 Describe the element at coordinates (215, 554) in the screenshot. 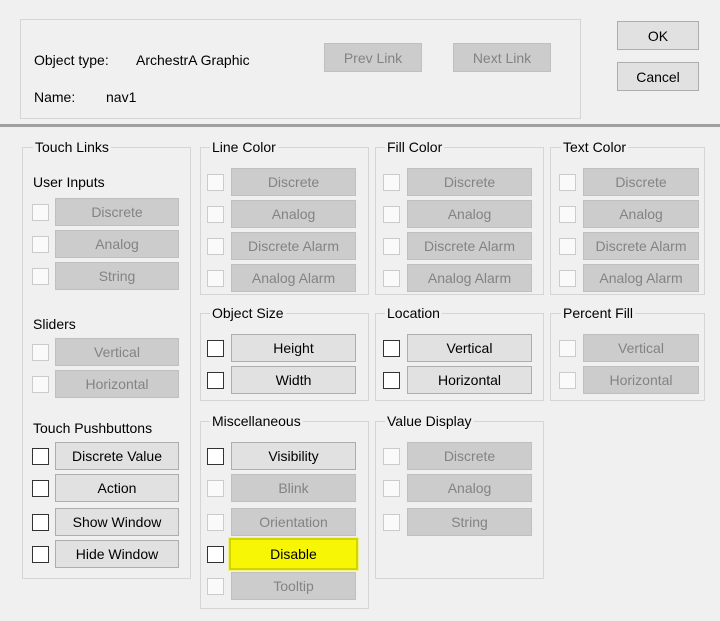

I see `misc-disable-checkbox` at that location.